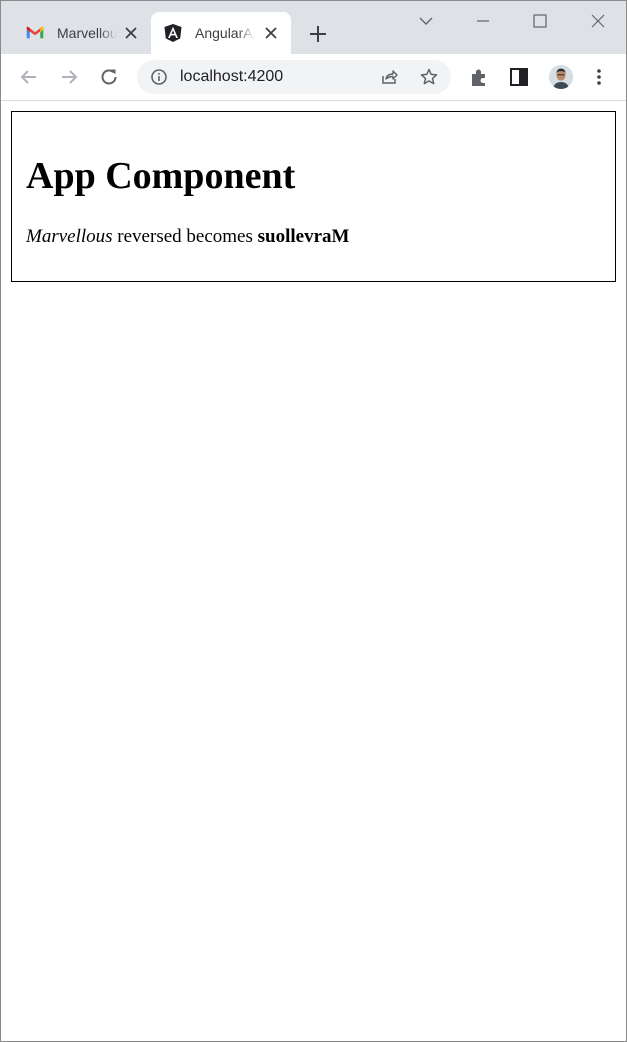 The image size is (627, 1042). Describe the element at coordinates (69, 236) in the screenshot. I see `input-word: Marvellous` at that location.